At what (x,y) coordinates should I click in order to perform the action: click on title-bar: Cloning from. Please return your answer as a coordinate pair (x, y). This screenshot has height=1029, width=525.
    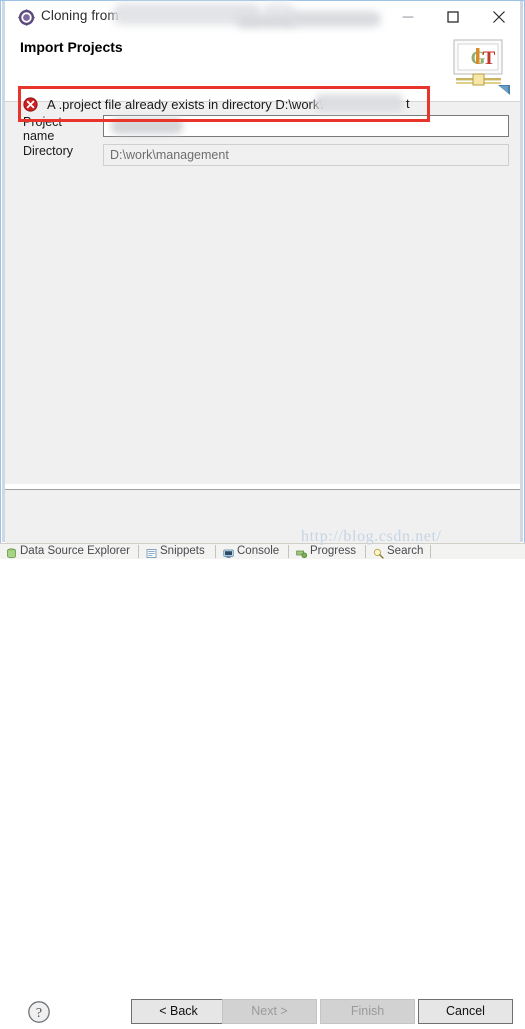
    Looking at the image, I should click on (262, 17).